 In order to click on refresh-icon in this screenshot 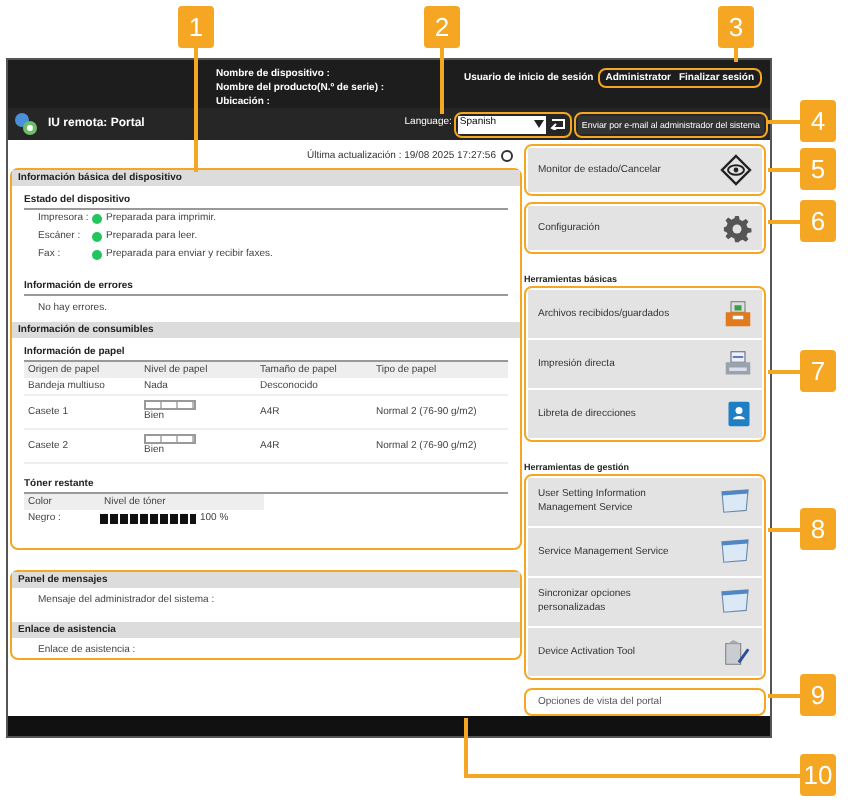, I will do `click(507, 156)`.